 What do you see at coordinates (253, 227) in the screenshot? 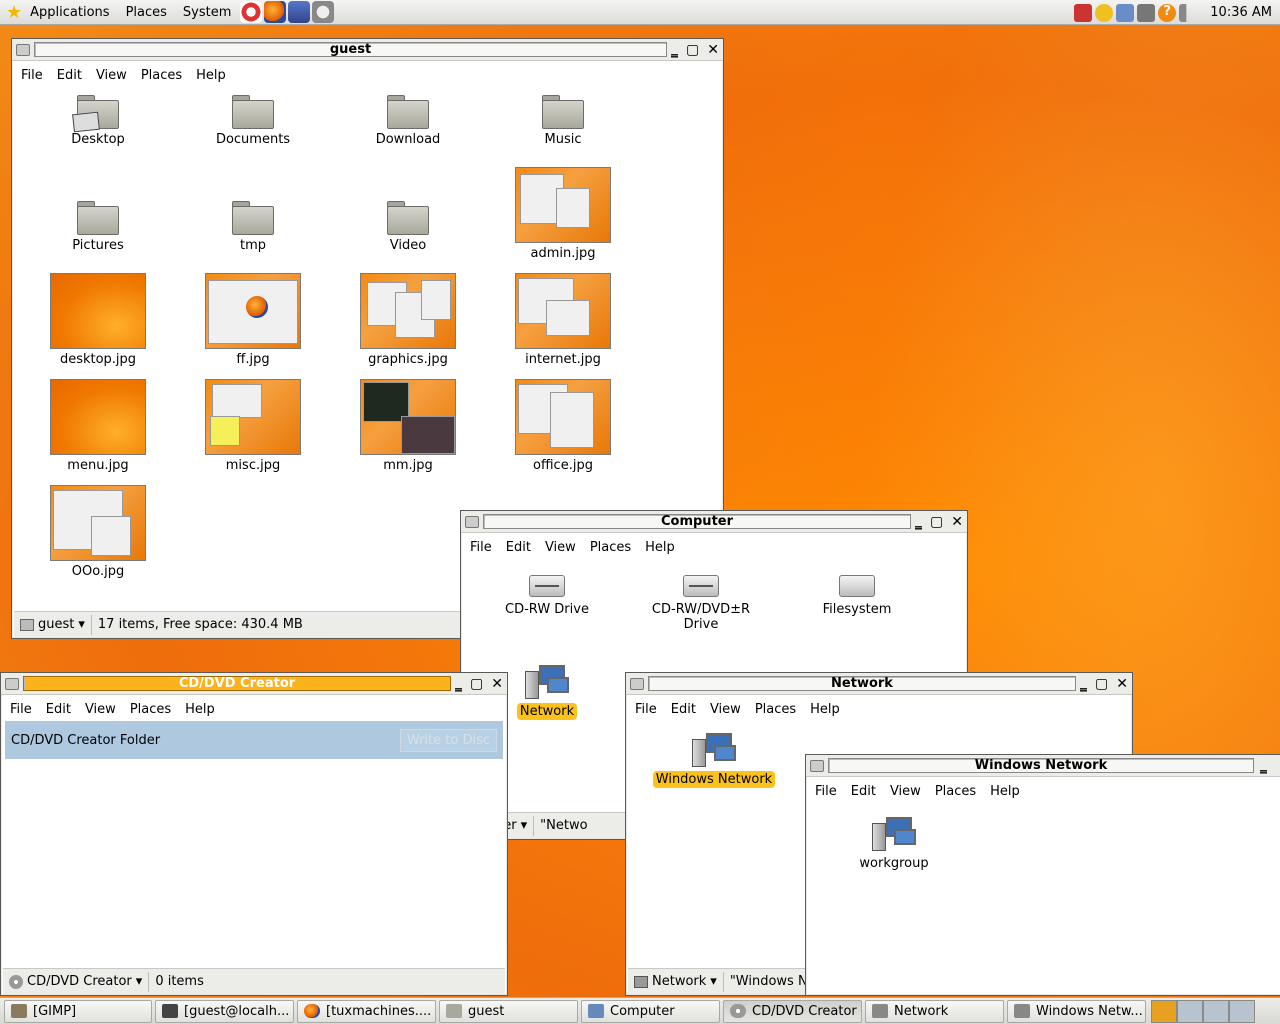
I see `file-item: tmp` at bounding box center [253, 227].